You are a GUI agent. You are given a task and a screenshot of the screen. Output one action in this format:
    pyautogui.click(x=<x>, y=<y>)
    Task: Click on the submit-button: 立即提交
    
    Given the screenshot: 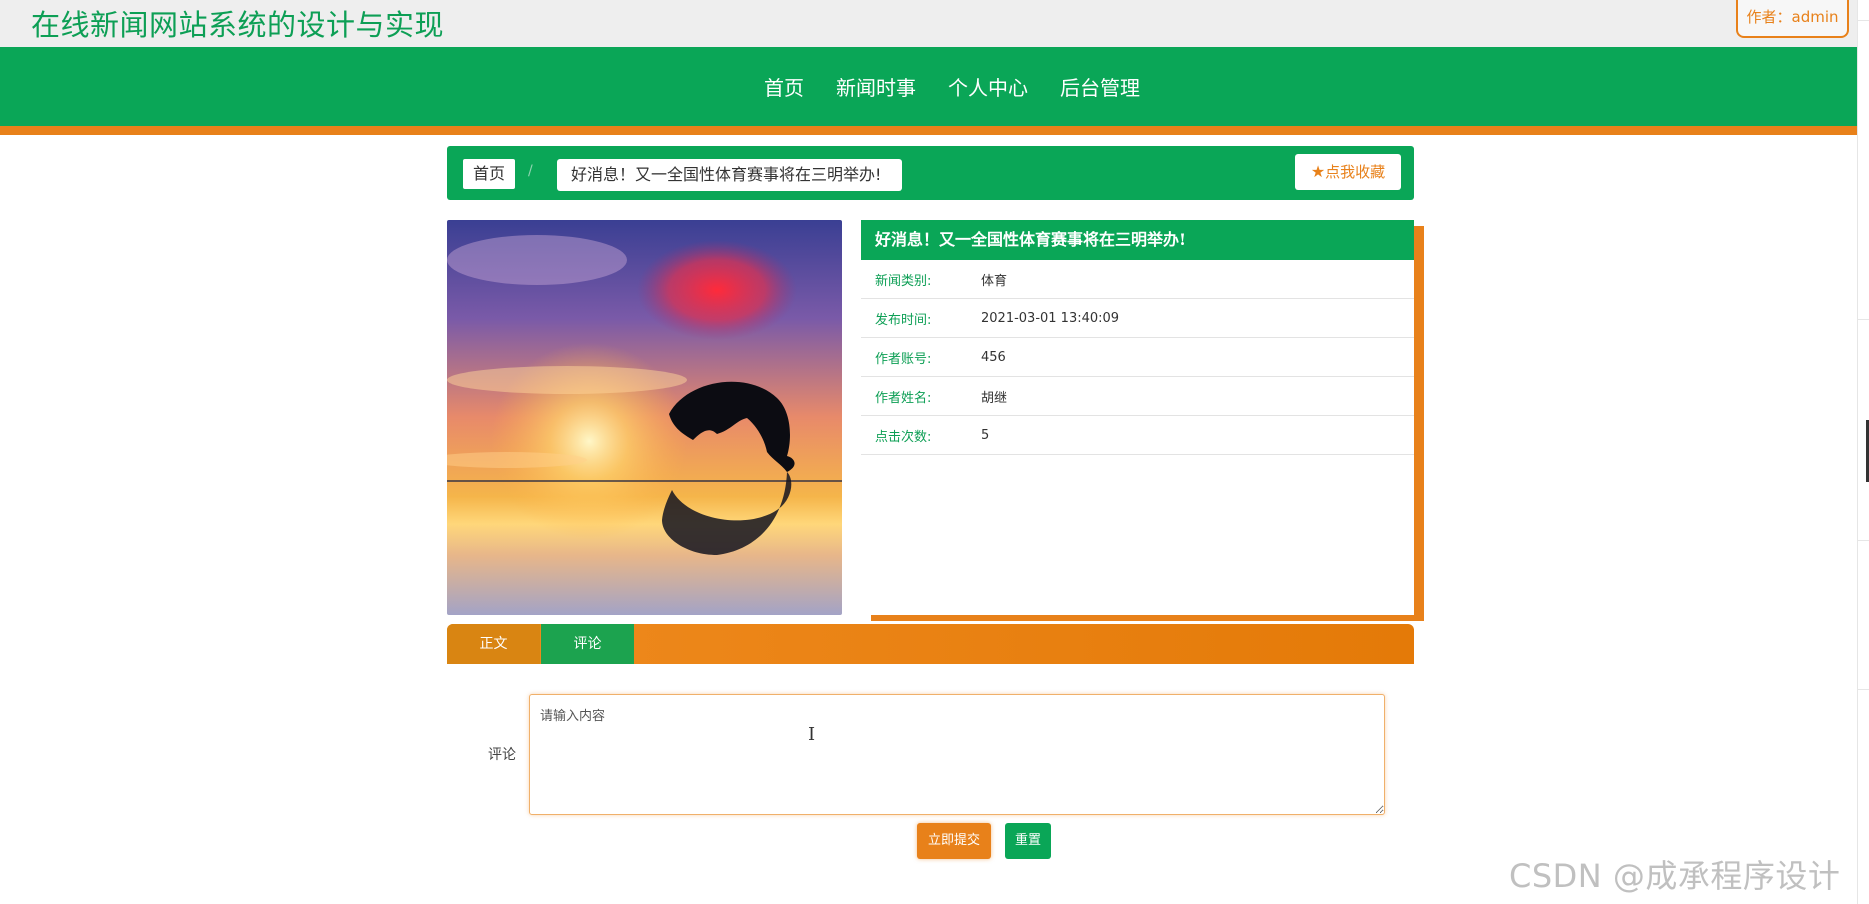 What is the action you would take?
    pyautogui.click(x=954, y=841)
    